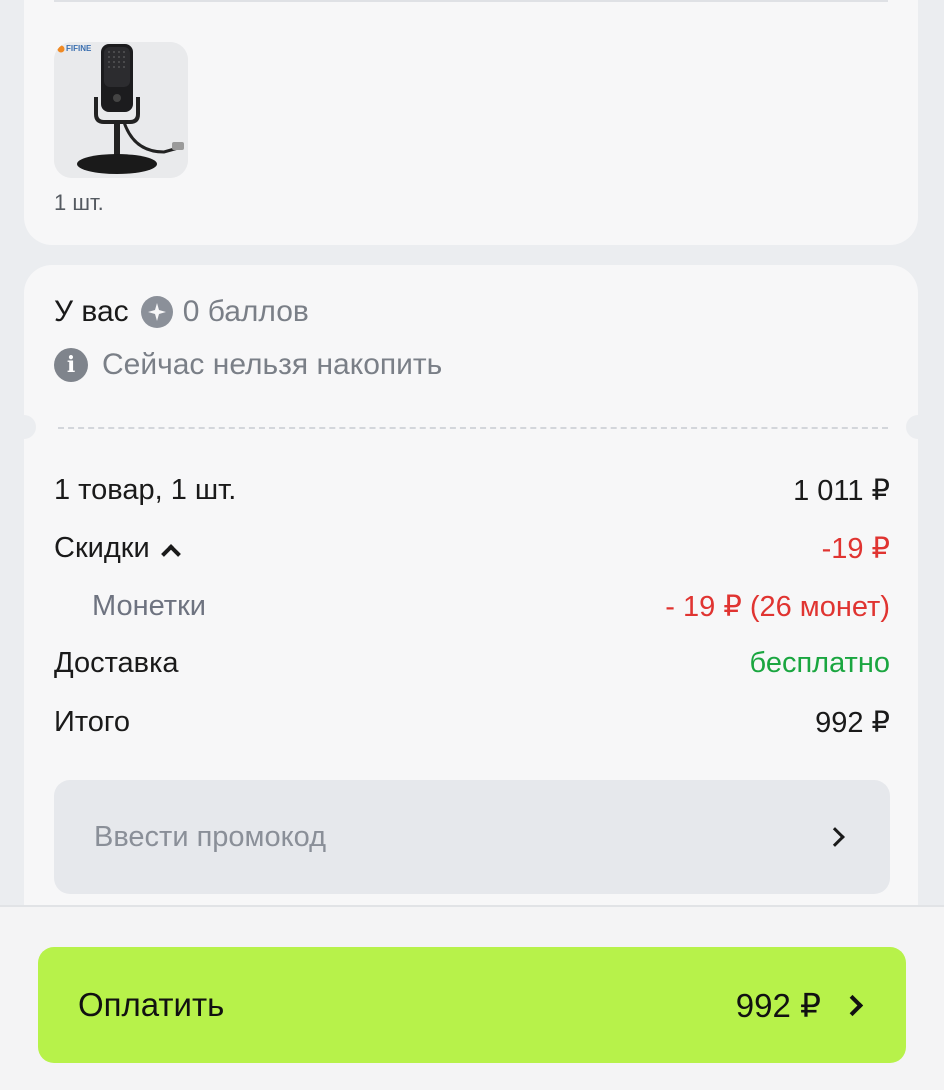 This screenshot has width=944, height=1090. I want to click on sparkle-coin-icon, so click(156, 312).